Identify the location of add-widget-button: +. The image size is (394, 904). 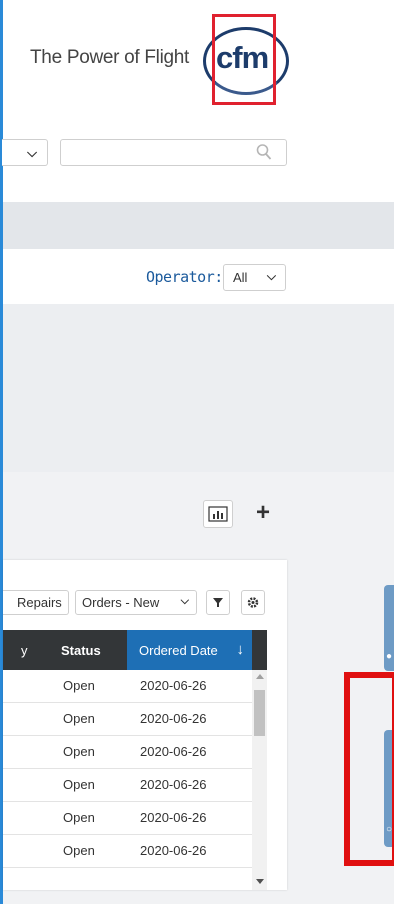
(263, 514).